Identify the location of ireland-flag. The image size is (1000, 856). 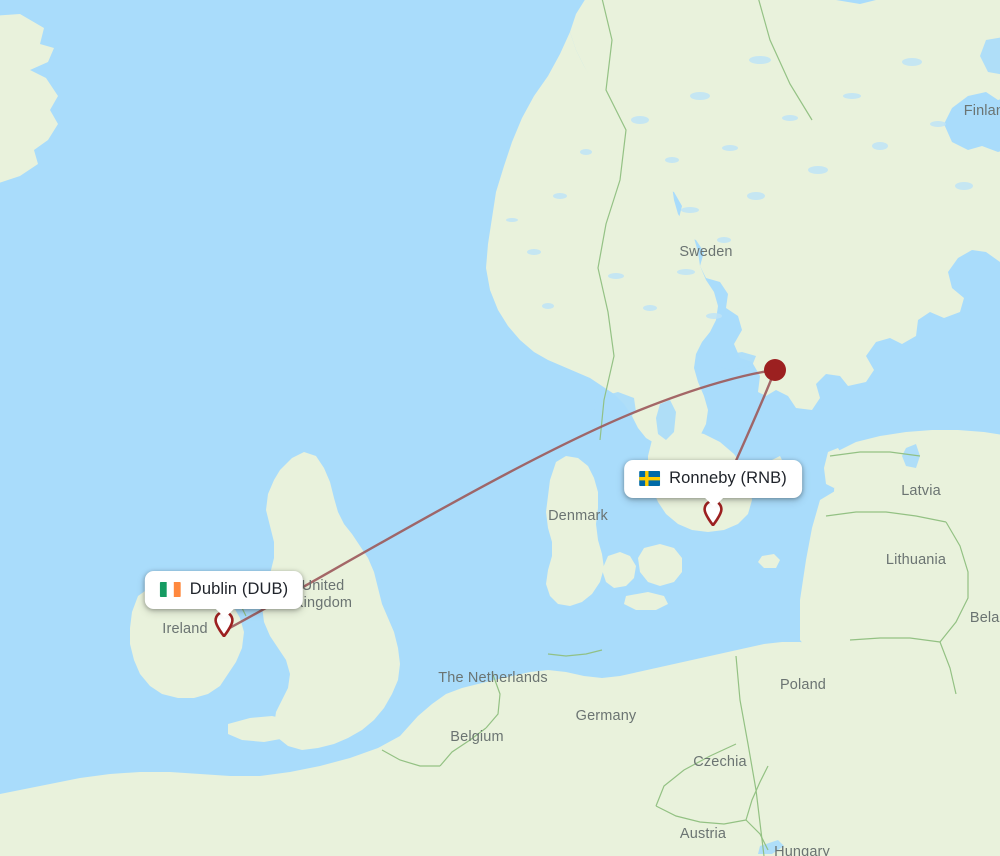
(170, 589).